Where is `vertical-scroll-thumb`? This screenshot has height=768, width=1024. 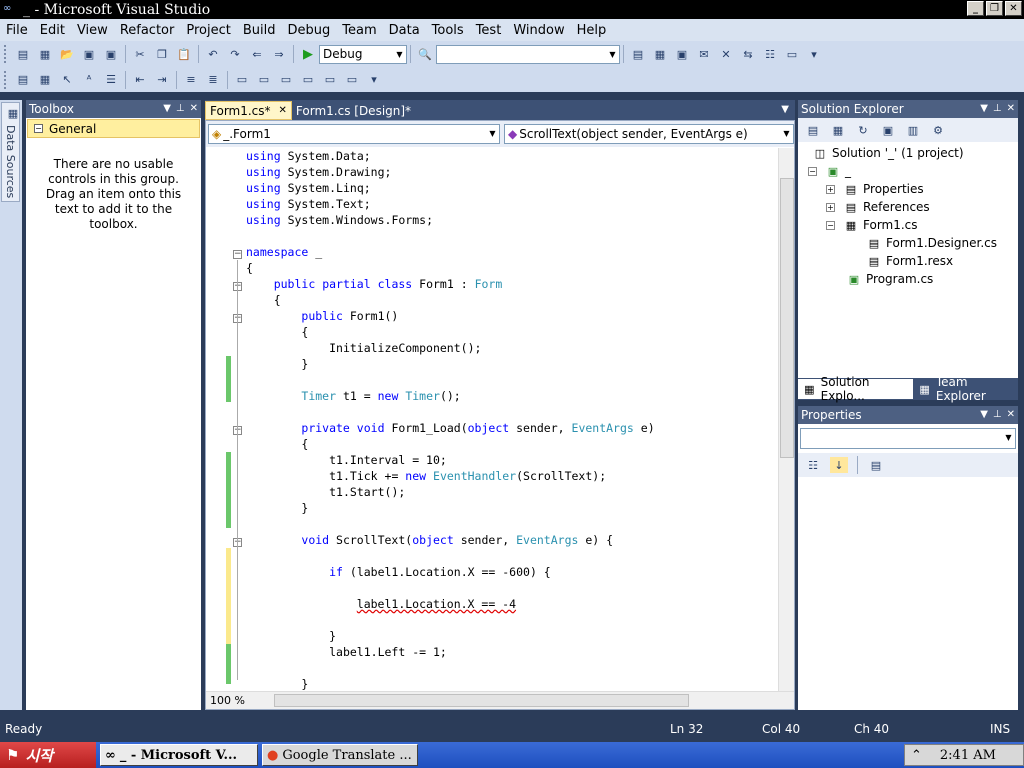
vertical-scroll-thumb is located at coordinates (787, 318).